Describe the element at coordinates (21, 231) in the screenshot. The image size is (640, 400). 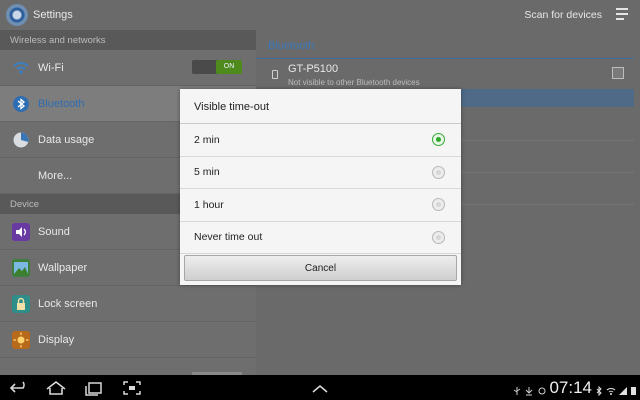
I see `sound-icon` at that location.